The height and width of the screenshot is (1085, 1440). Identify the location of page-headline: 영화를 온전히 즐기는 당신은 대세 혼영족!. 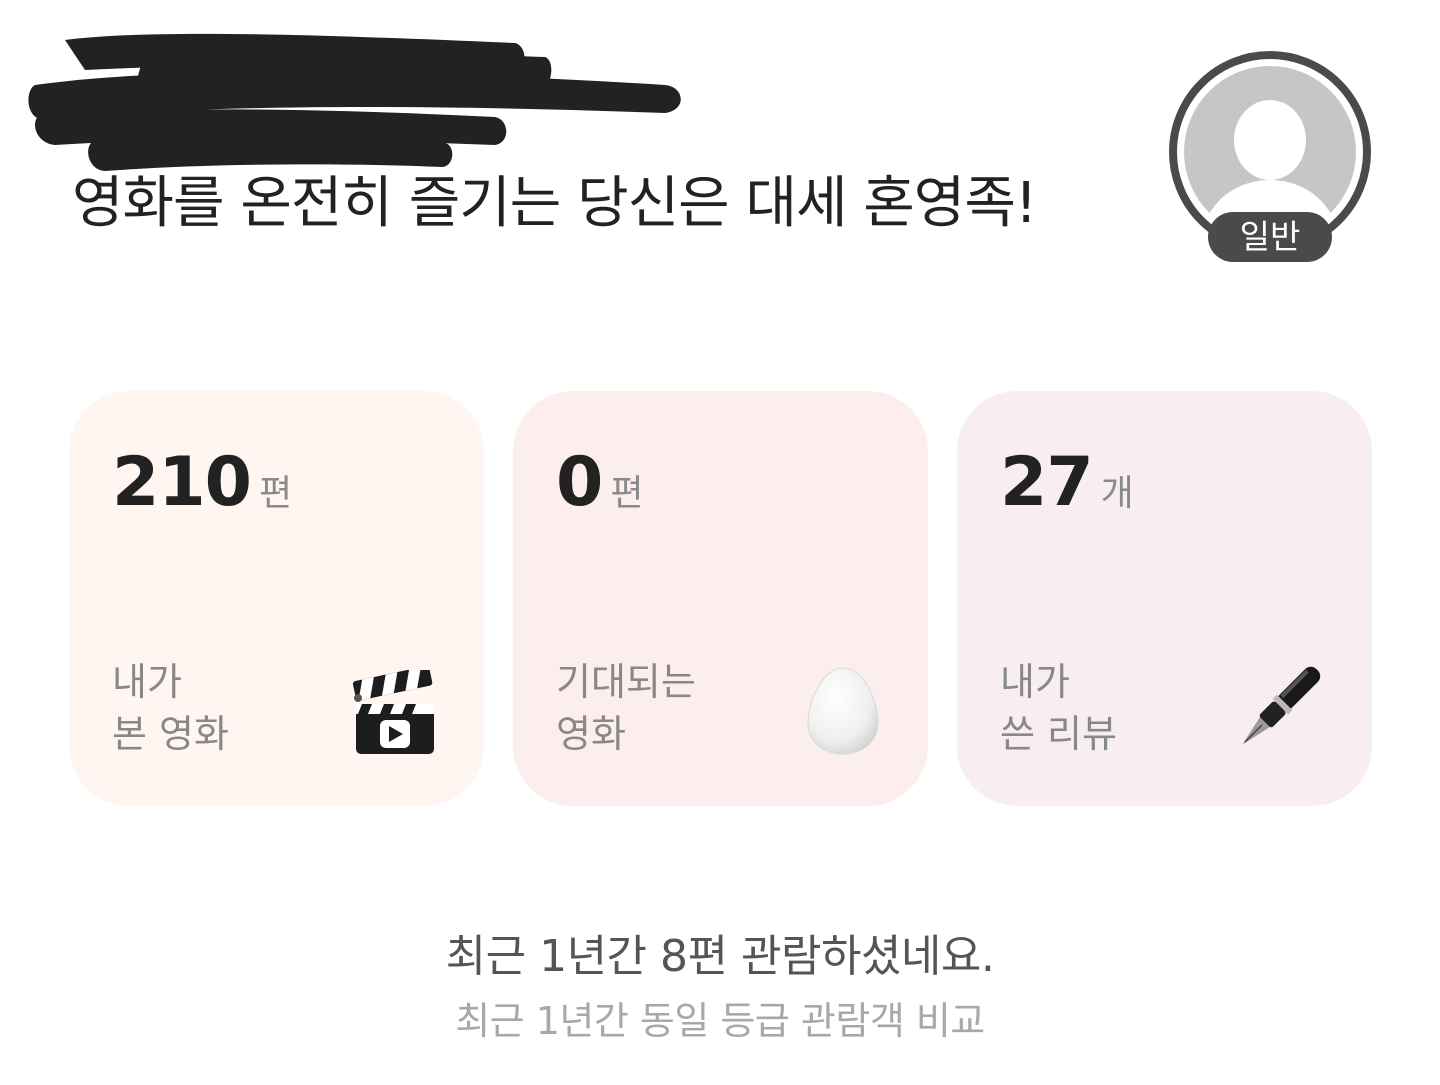
(554, 203).